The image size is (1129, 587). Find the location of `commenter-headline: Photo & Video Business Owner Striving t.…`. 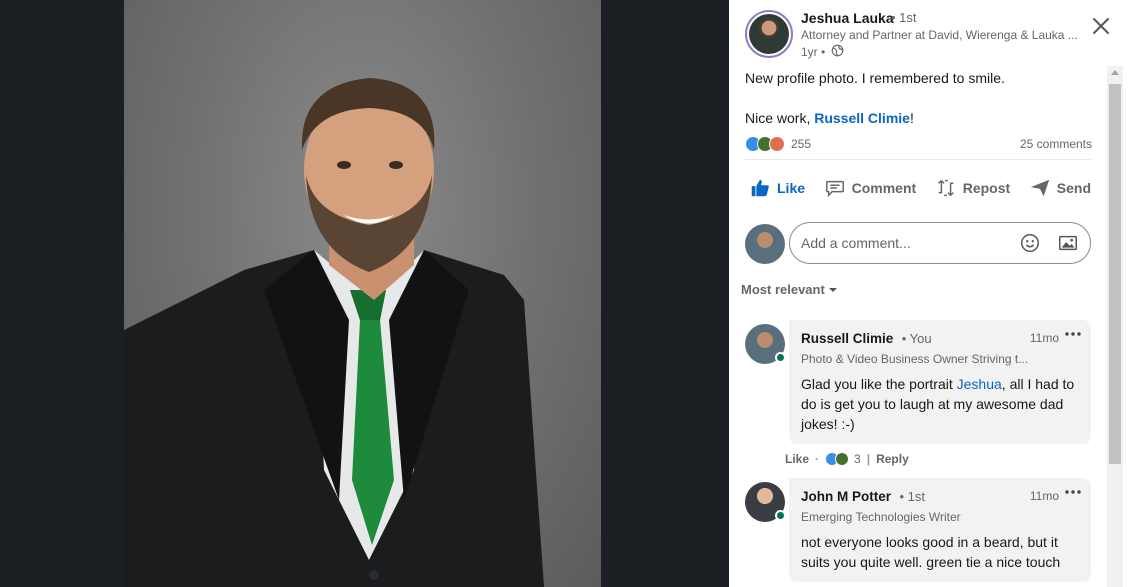

commenter-headline: Photo & Video Business Owner Striving t.… is located at coordinates (915, 359).